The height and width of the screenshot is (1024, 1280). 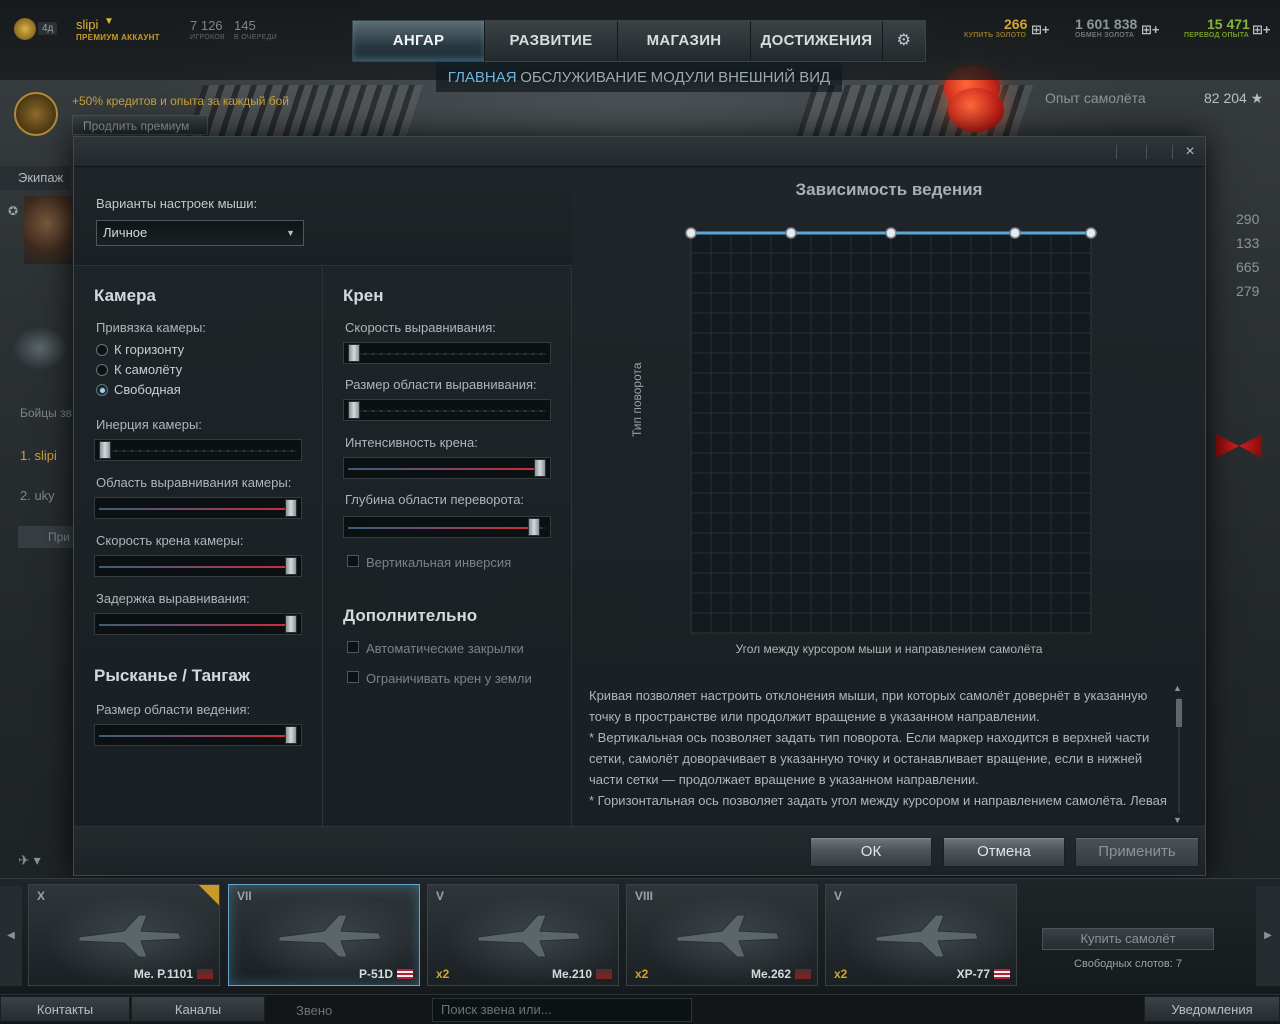 I want to click on squad-invite-button: При, so click(x=48, y=537).